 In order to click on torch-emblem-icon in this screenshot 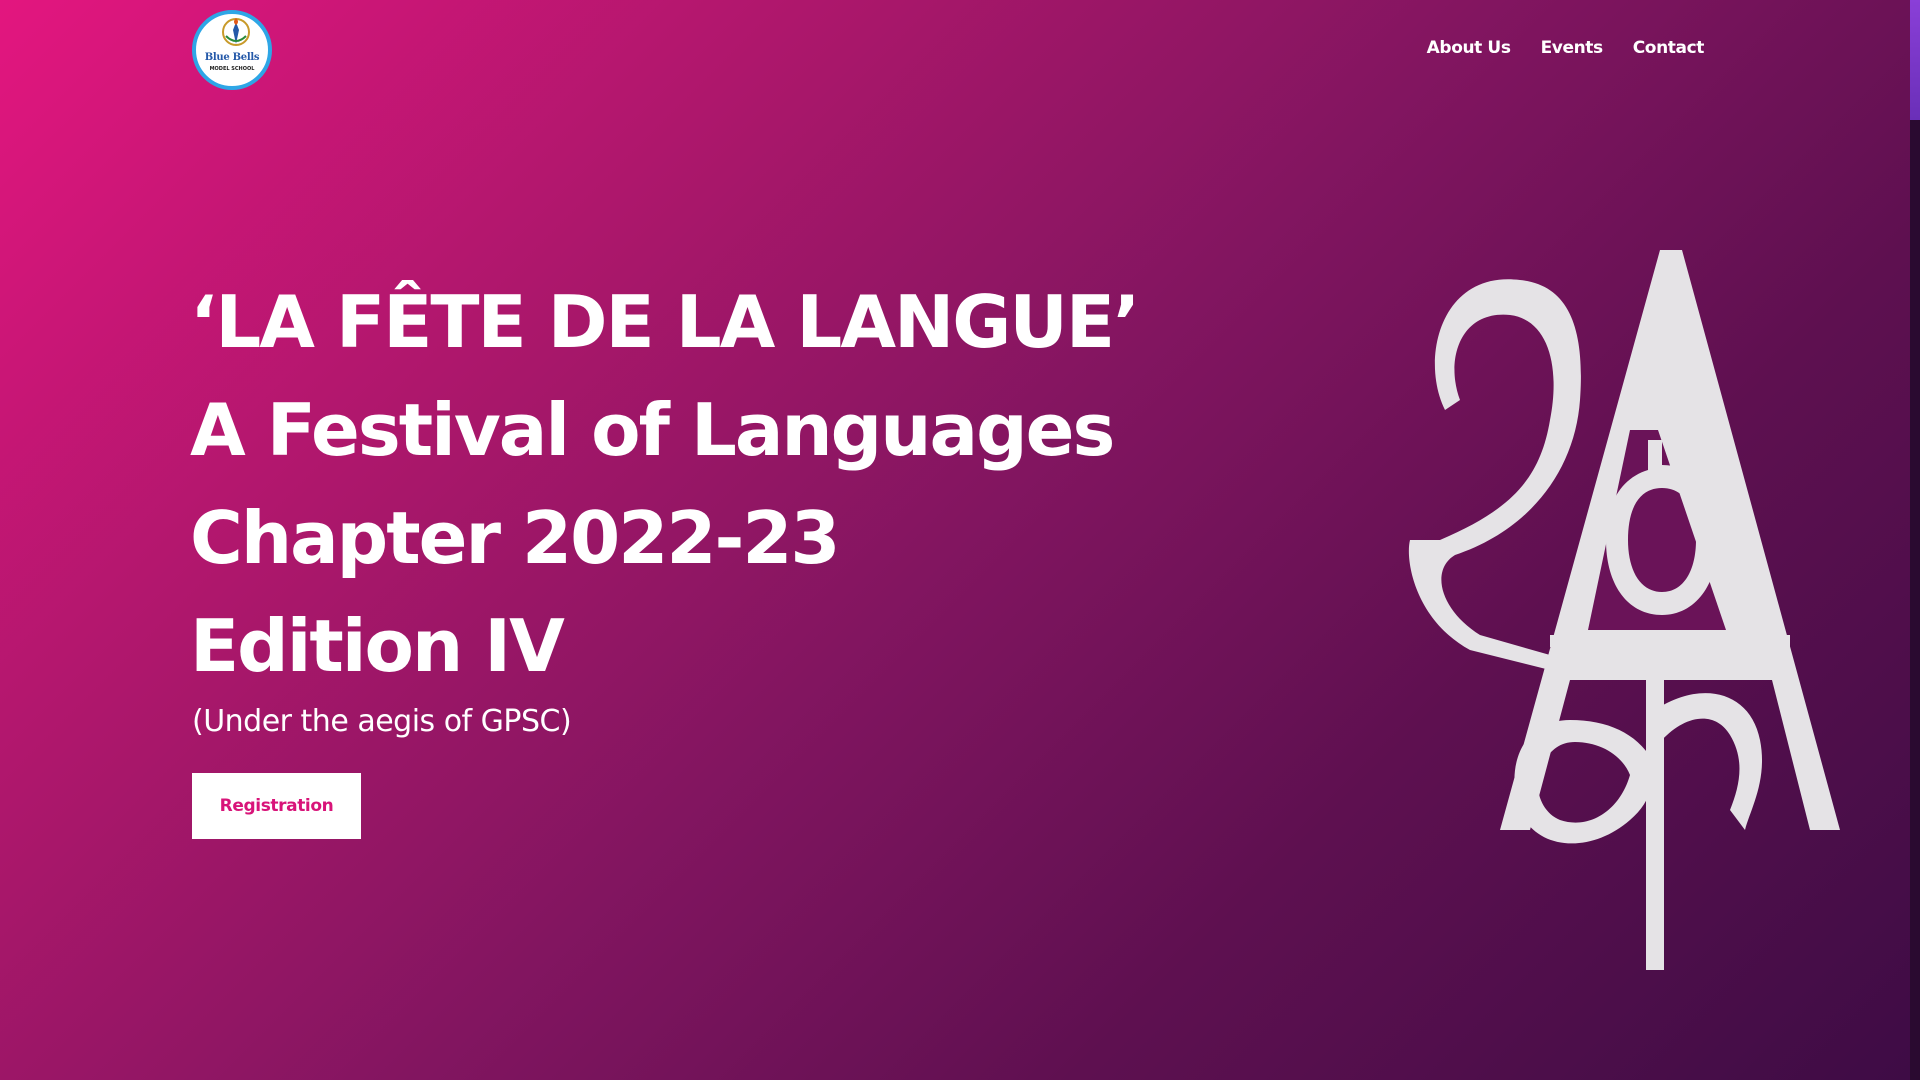, I will do `click(236, 32)`.